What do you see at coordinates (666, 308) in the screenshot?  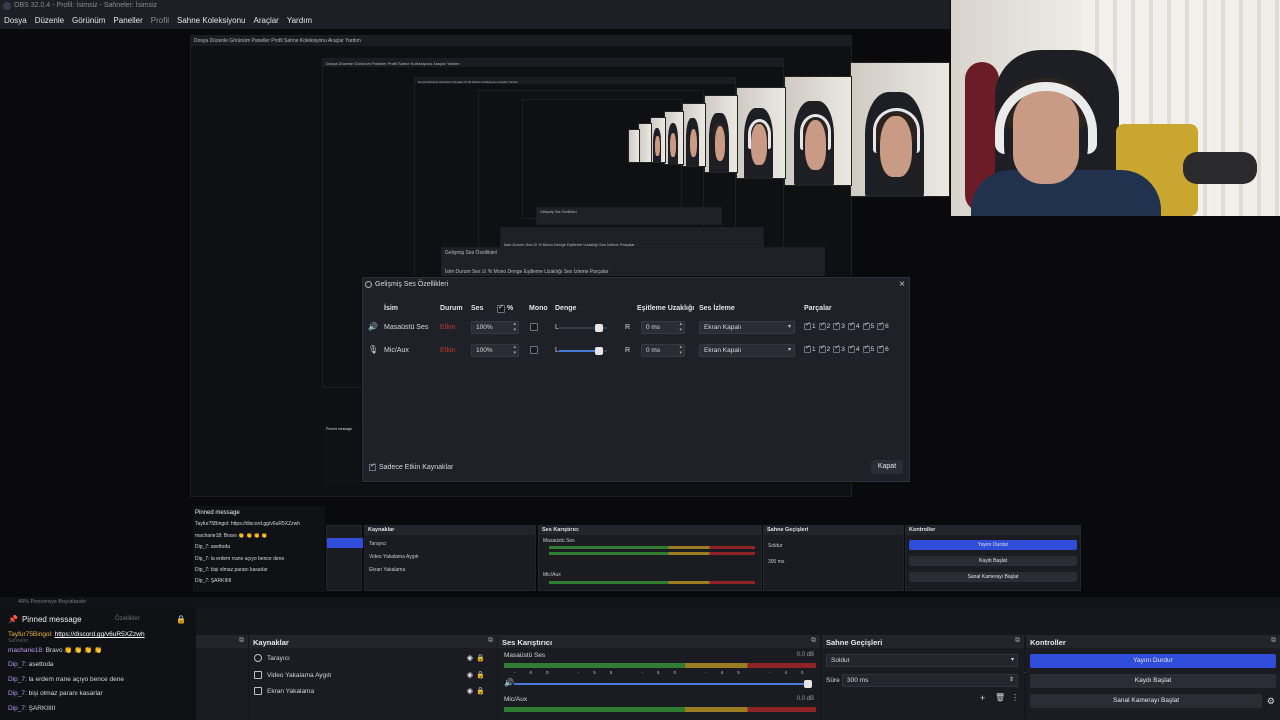 I see `header-sync-offset: Eşitleme Uzaklığı` at bounding box center [666, 308].